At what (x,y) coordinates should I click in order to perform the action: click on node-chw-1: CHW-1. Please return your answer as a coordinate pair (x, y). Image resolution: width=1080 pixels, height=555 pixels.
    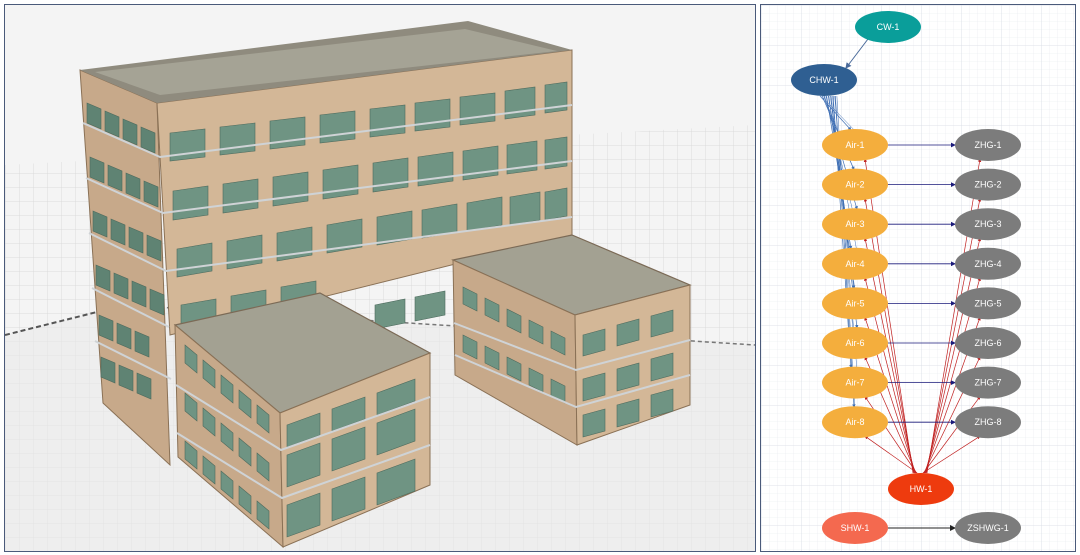
    Looking at the image, I should click on (824, 80).